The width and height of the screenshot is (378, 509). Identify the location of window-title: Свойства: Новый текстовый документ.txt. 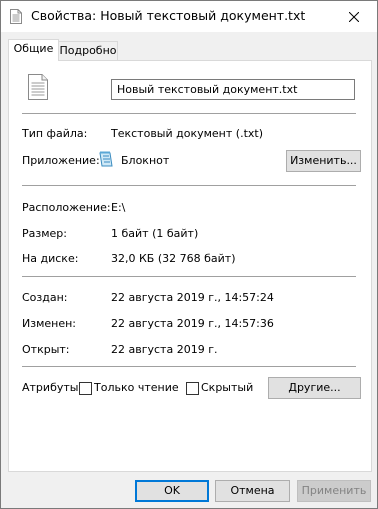
(168, 15).